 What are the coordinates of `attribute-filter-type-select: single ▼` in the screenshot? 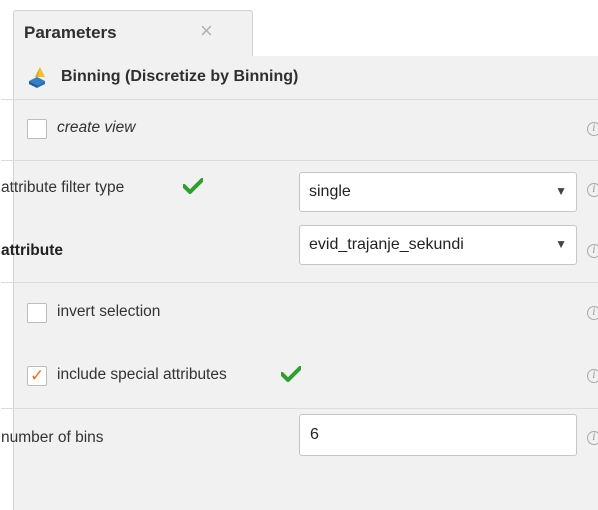 It's located at (438, 192).